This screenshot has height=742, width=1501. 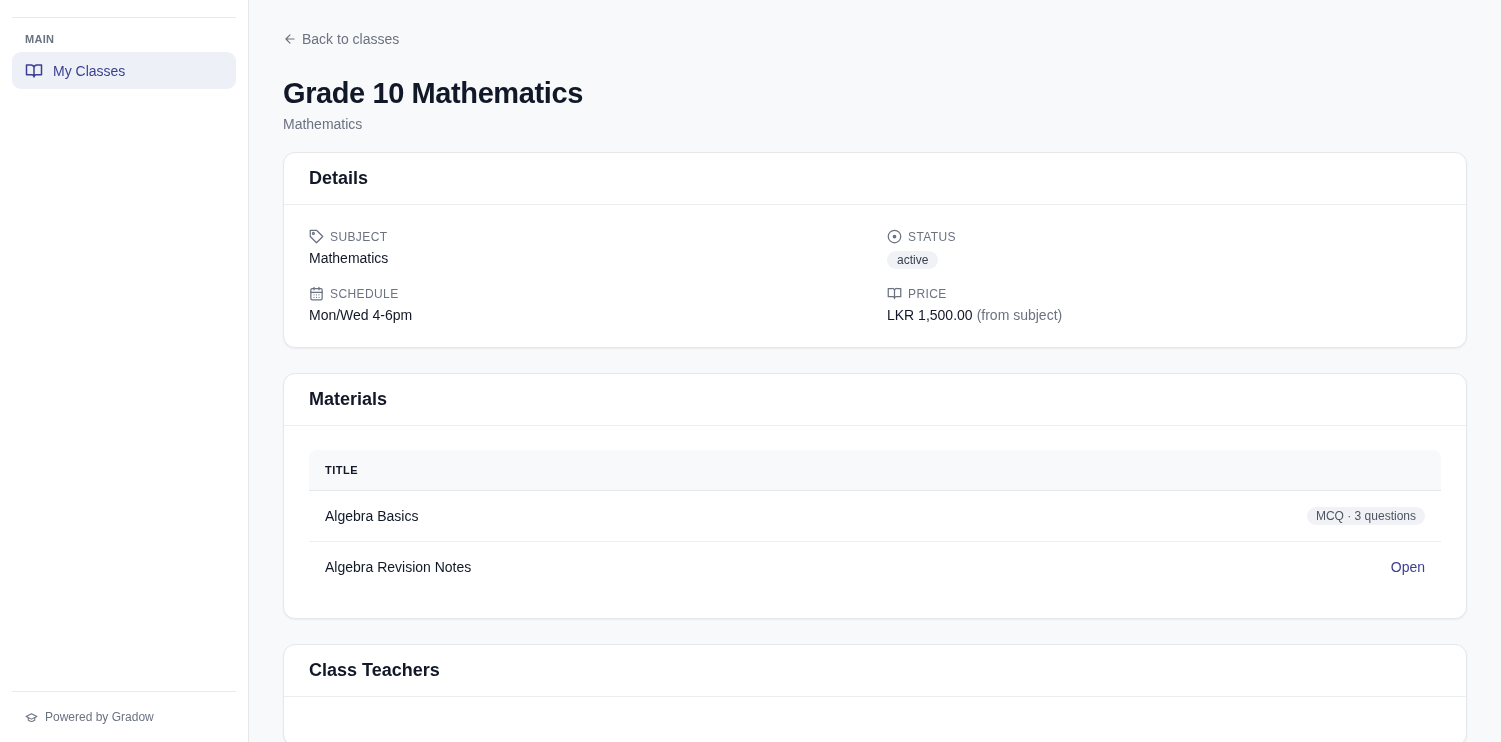 What do you see at coordinates (290, 39) in the screenshot?
I see `arrow-left-icon` at bounding box center [290, 39].